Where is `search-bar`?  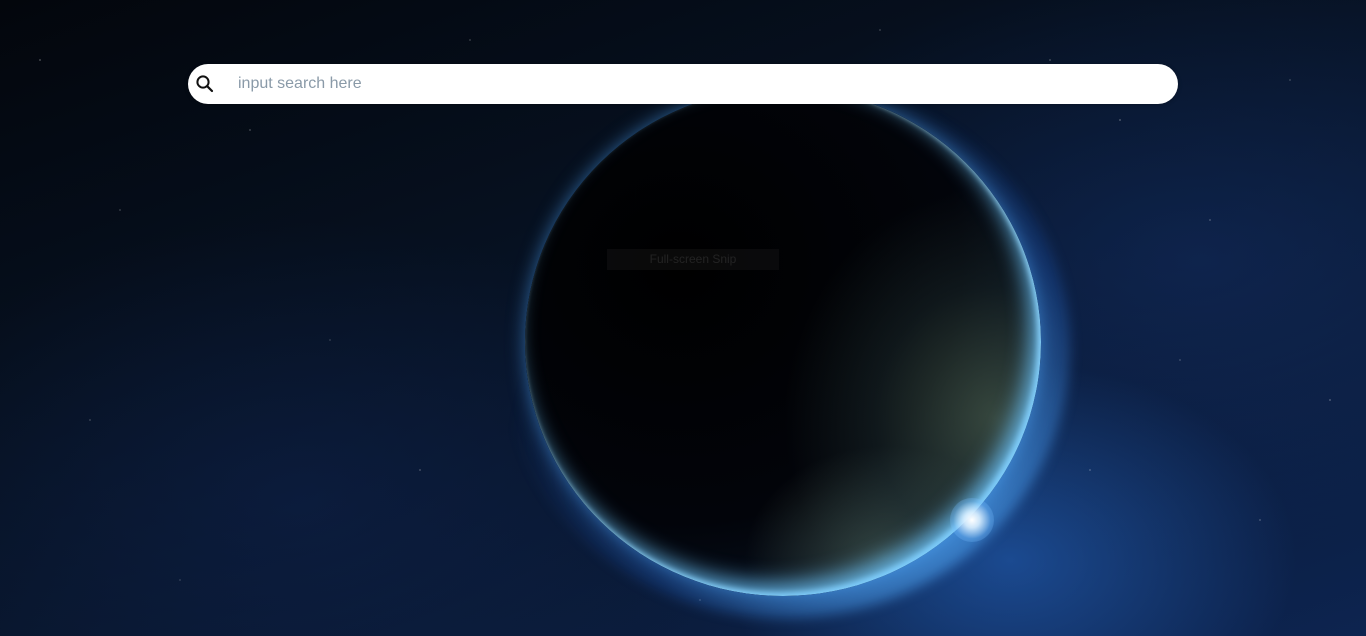
search-bar is located at coordinates (683, 84).